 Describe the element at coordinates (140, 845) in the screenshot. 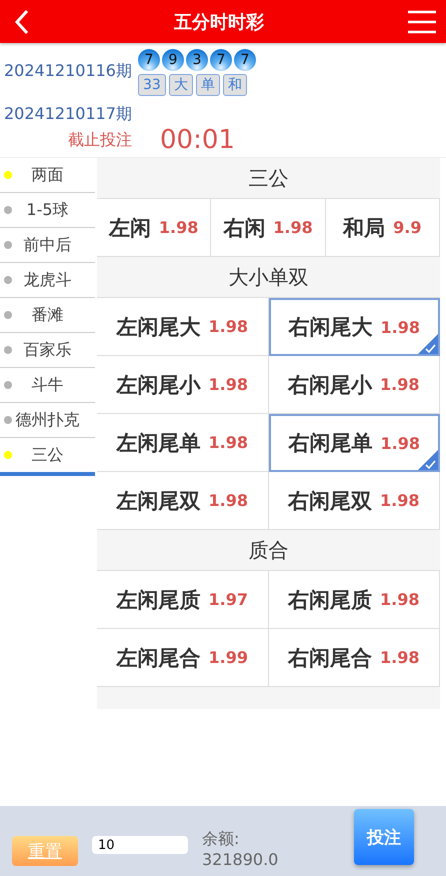

I see `amount-input: 10` at that location.